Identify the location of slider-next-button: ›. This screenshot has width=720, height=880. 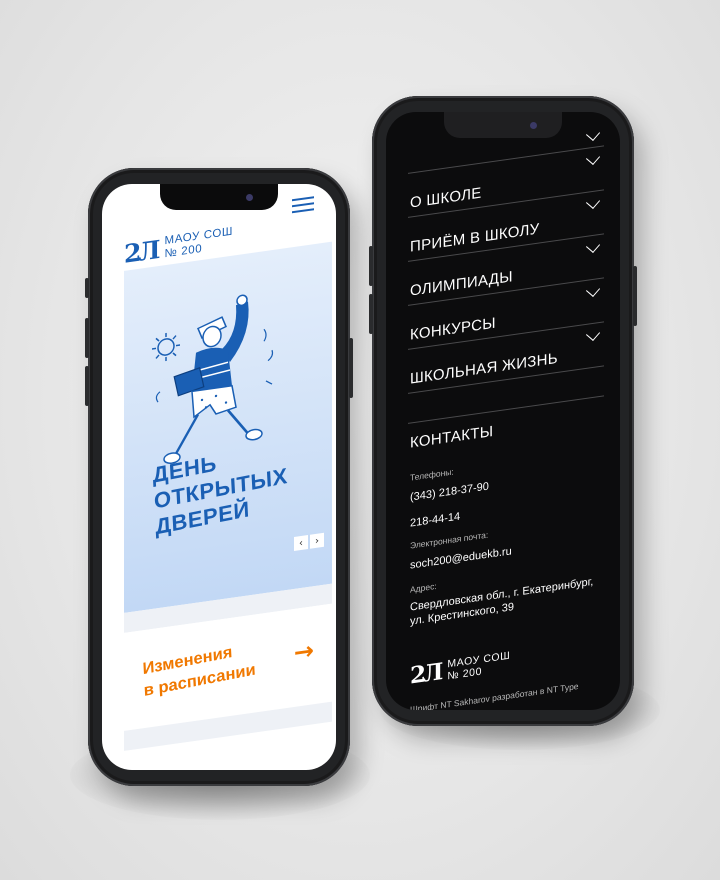
(317, 540).